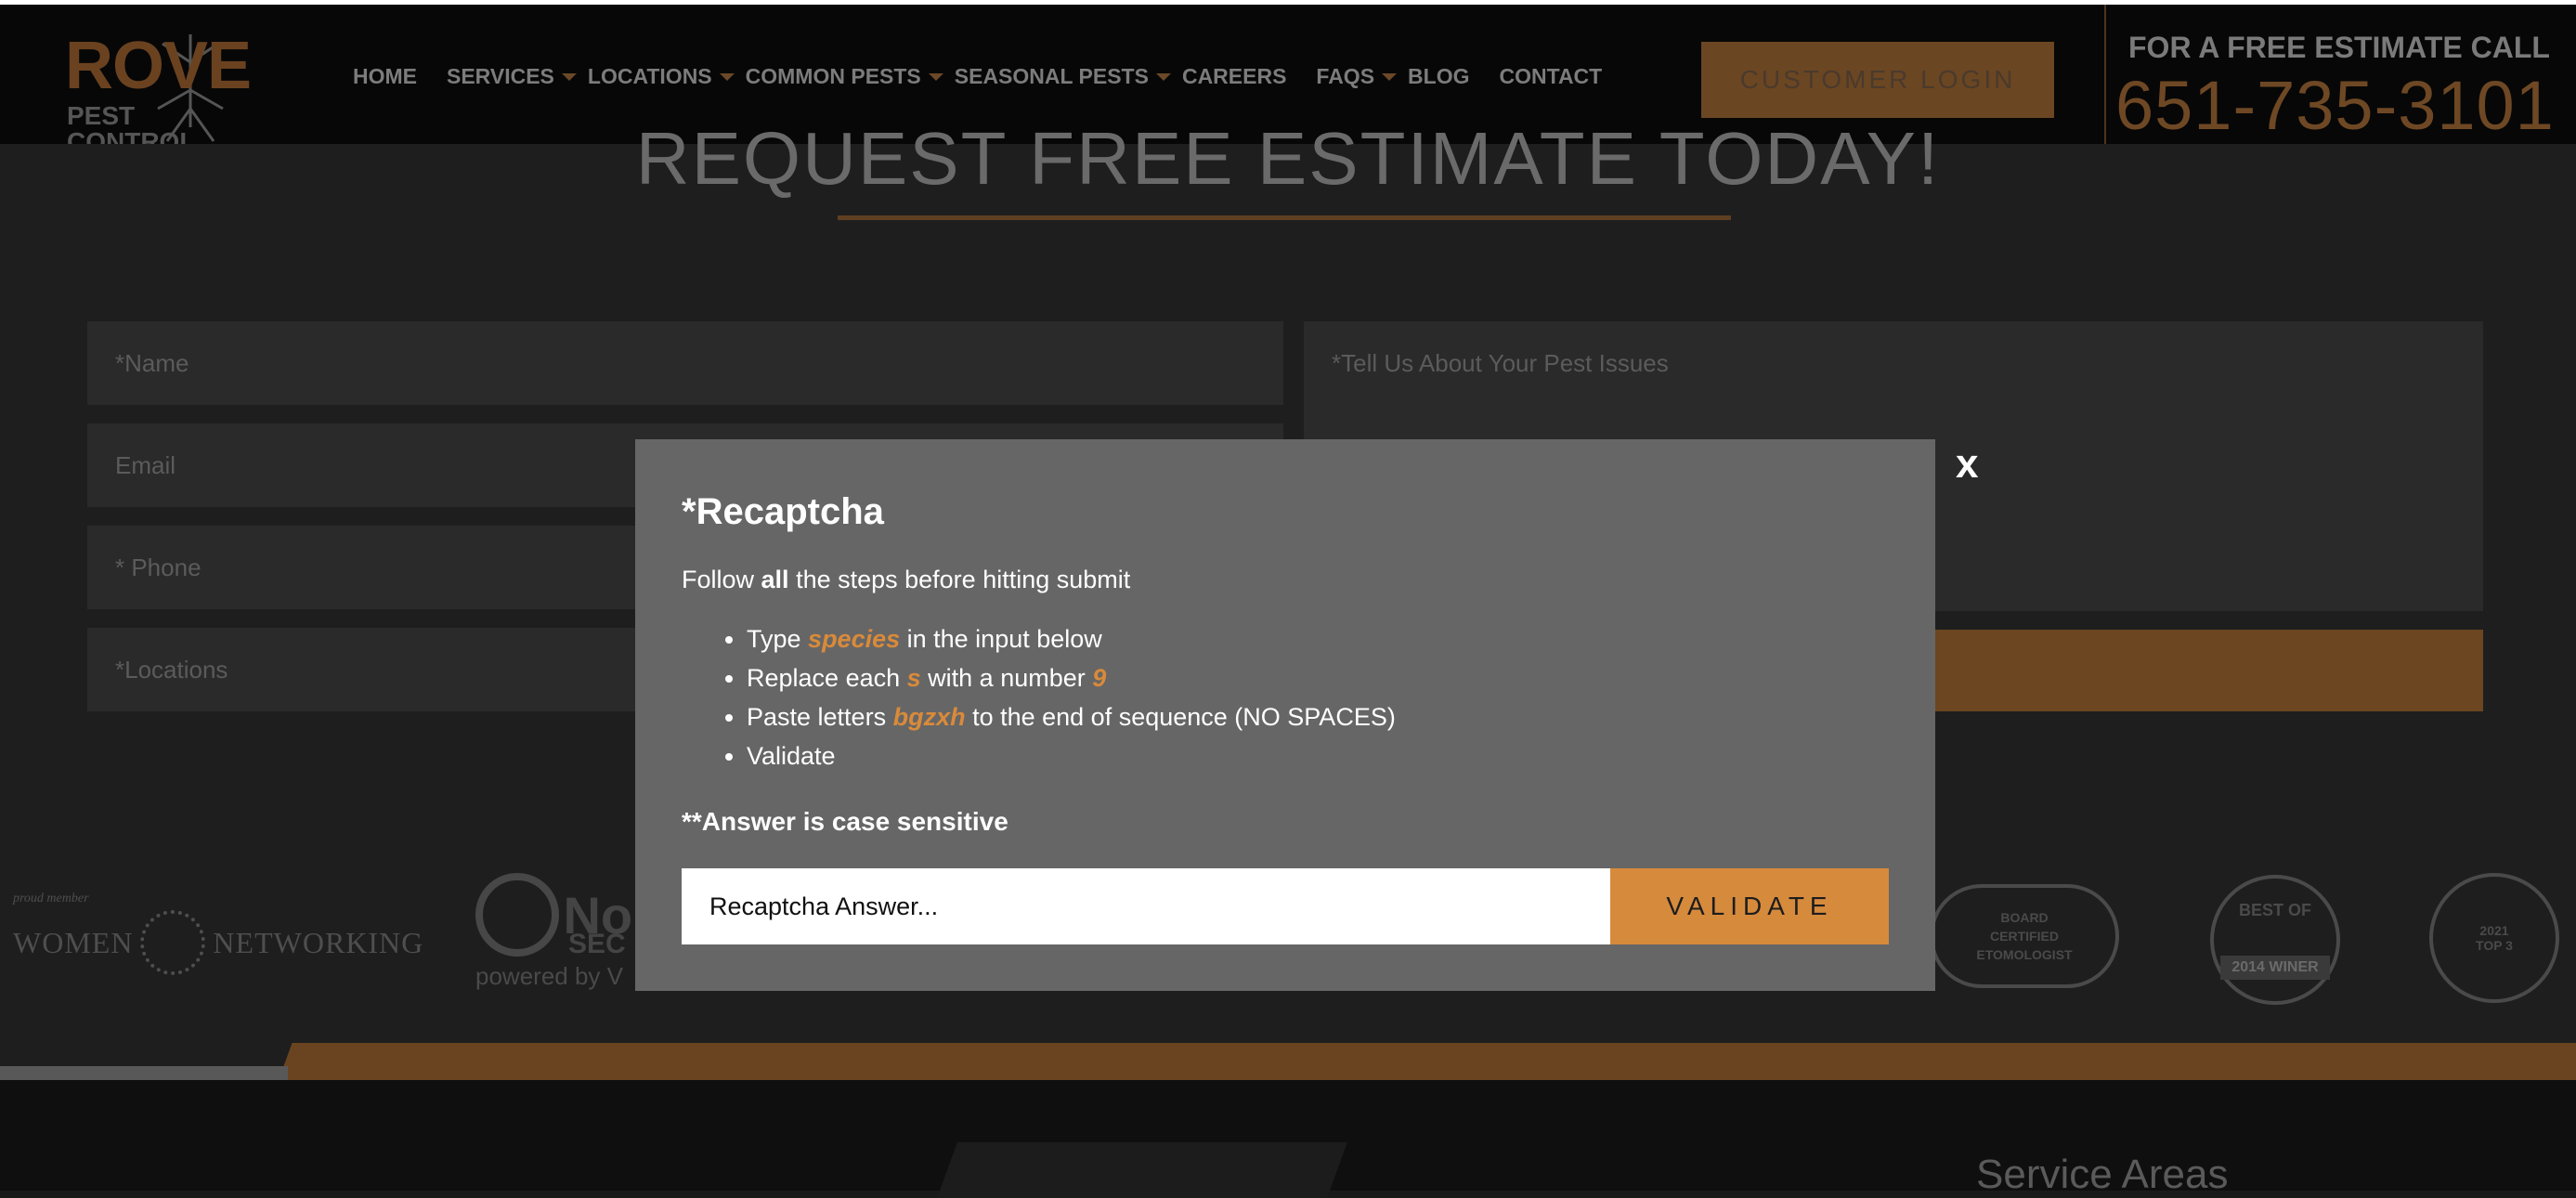  I want to click on board-line2: CERTIFIED, so click(2025, 936).